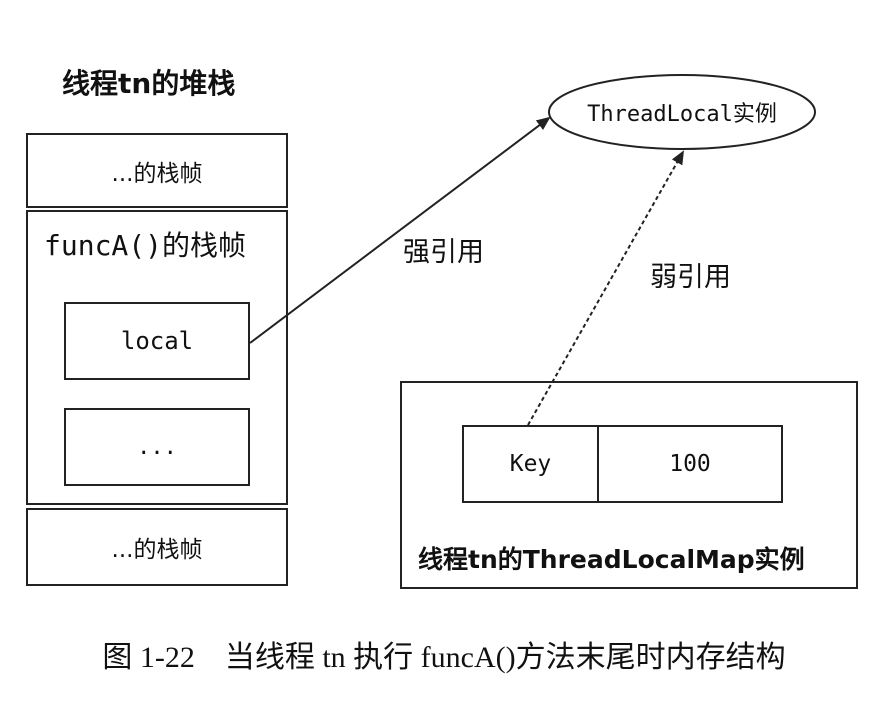 This screenshot has width=888, height=704. What do you see at coordinates (682, 114) in the screenshot?
I see `threadlocal-instance-label: ThreadLocal实例` at bounding box center [682, 114].